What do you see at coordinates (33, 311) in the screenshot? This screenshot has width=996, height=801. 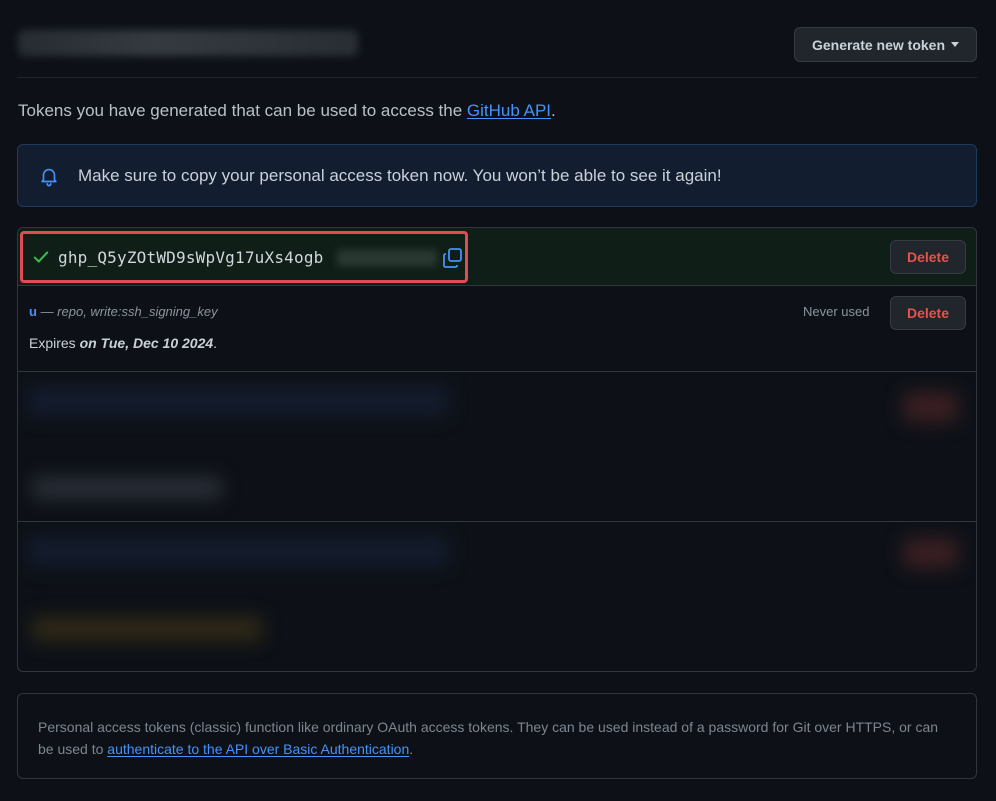 I see `token-name-link: u` at bounding box center [33, 311].